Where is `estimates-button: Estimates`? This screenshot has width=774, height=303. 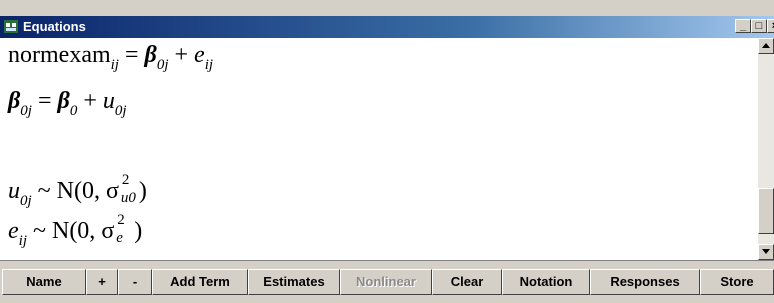 estimates-button: Estimates is located at coordinates (294, 282).